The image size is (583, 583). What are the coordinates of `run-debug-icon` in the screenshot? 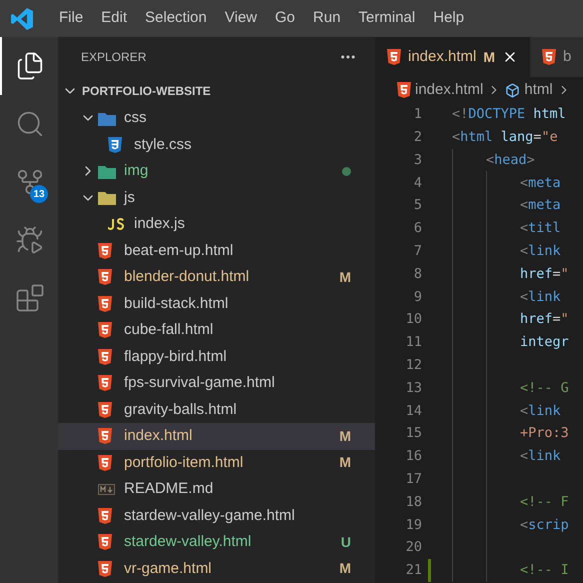 It's located at (30, 240).